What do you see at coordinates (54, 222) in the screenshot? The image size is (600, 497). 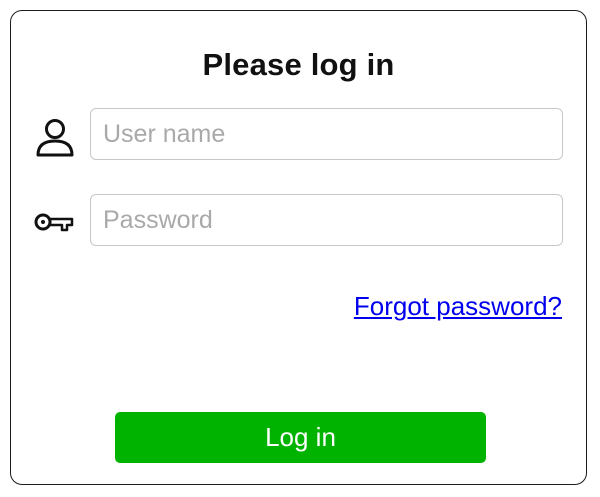 I see `key-icon` at bounding box center [54, 222].